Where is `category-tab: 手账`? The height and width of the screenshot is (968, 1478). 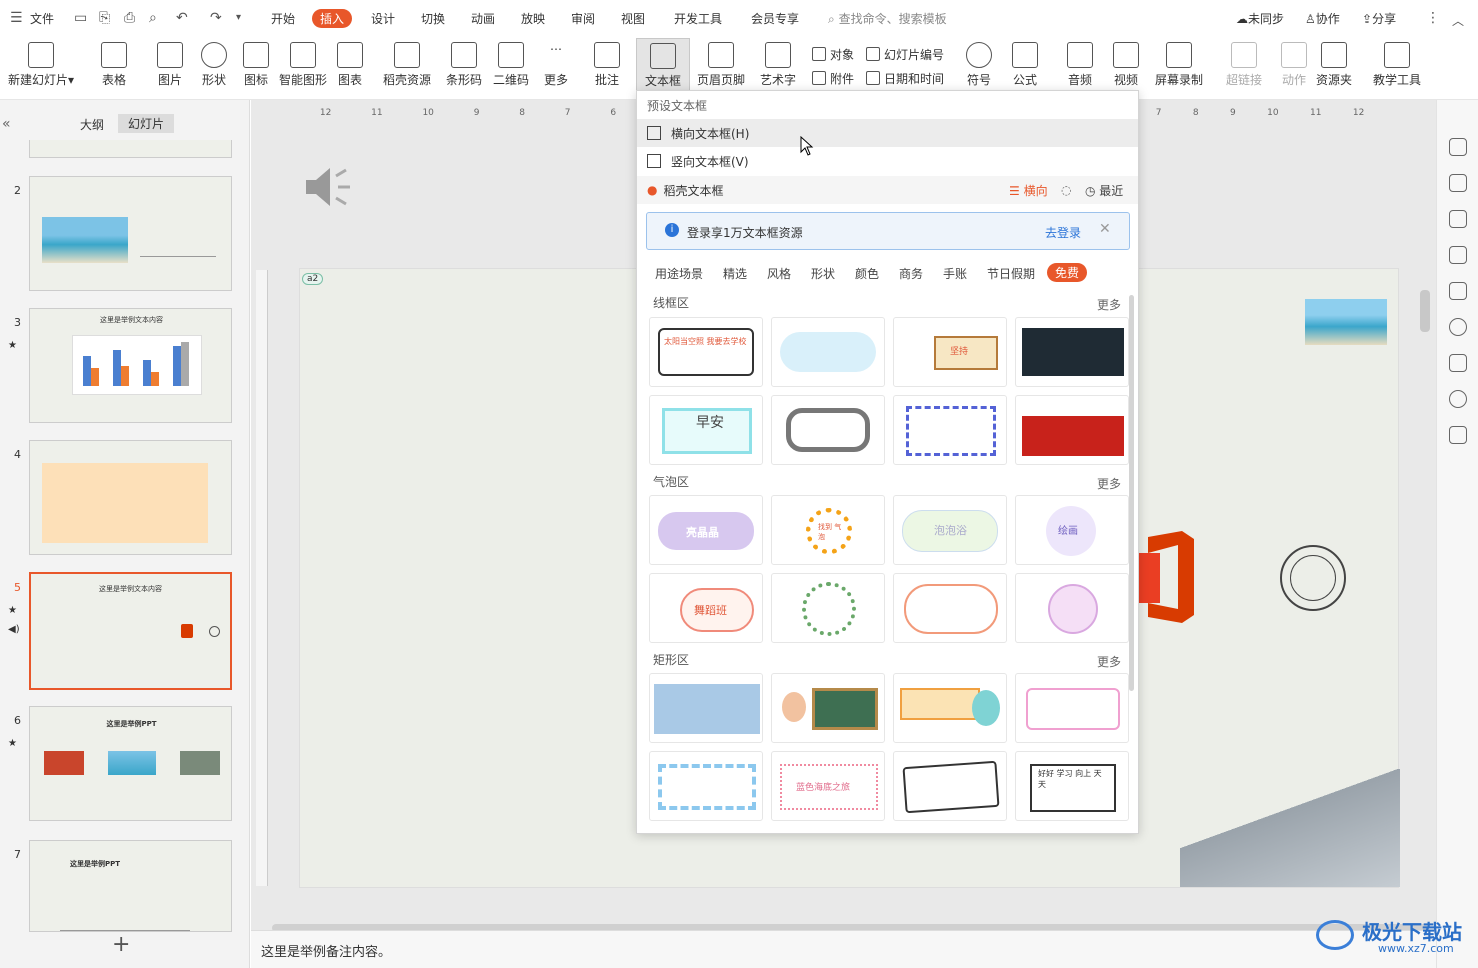 category-tab: 手账 is located at coordinates (955, 273).